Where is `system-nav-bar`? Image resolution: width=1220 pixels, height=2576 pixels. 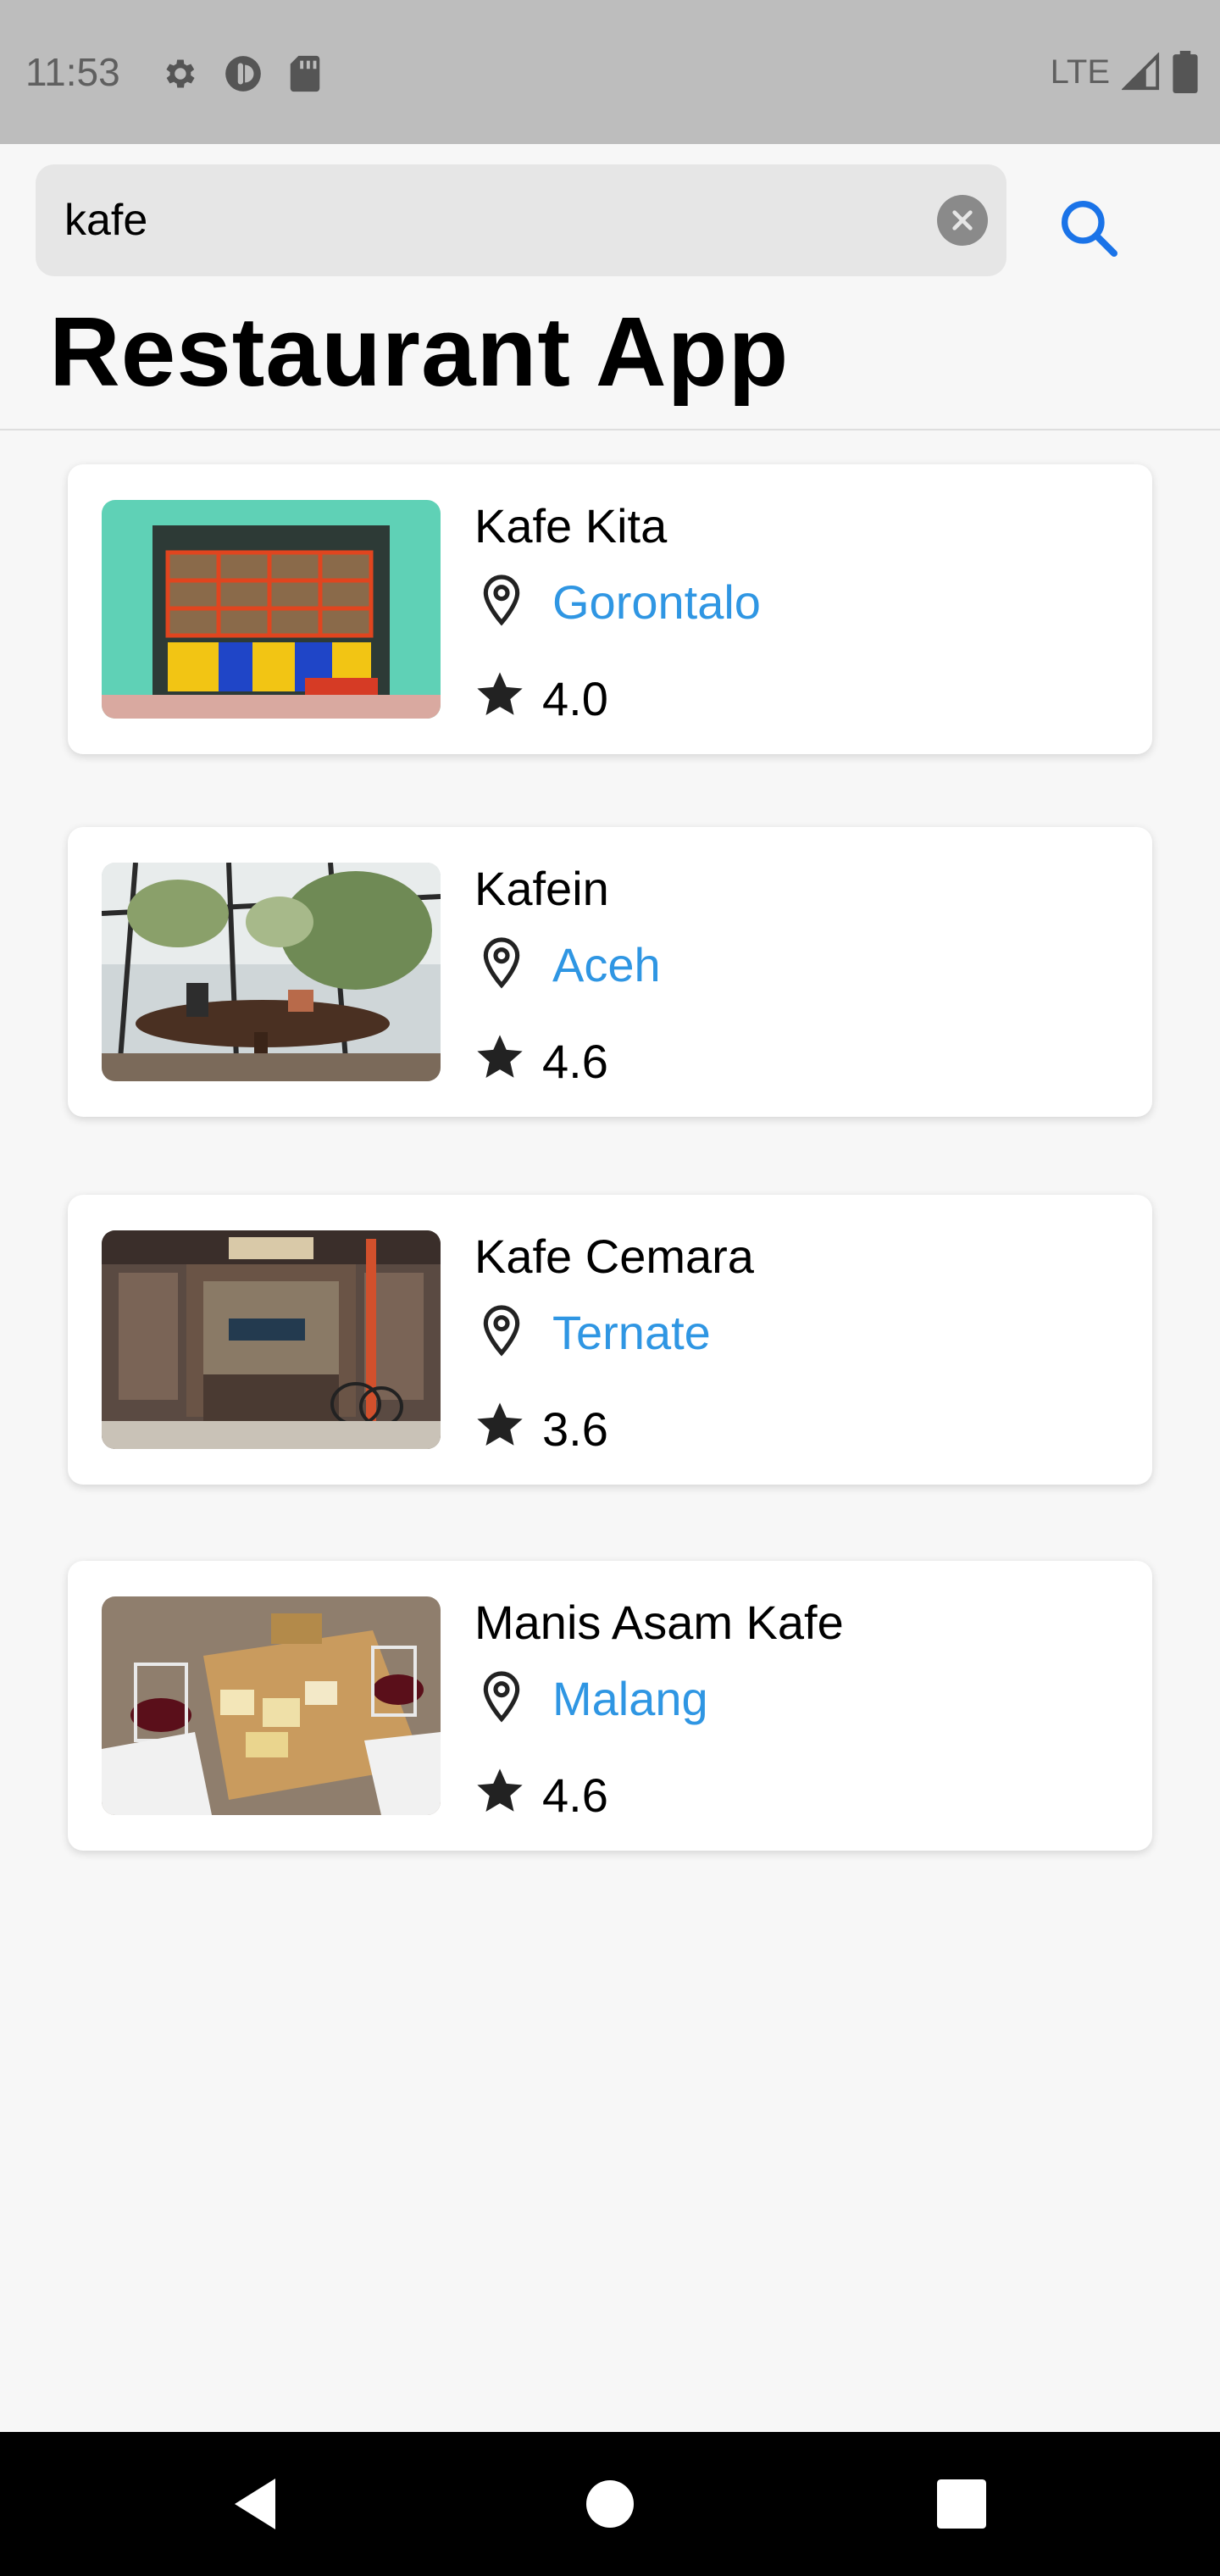
system-nav-bar is located at coordinates (610, 2504).